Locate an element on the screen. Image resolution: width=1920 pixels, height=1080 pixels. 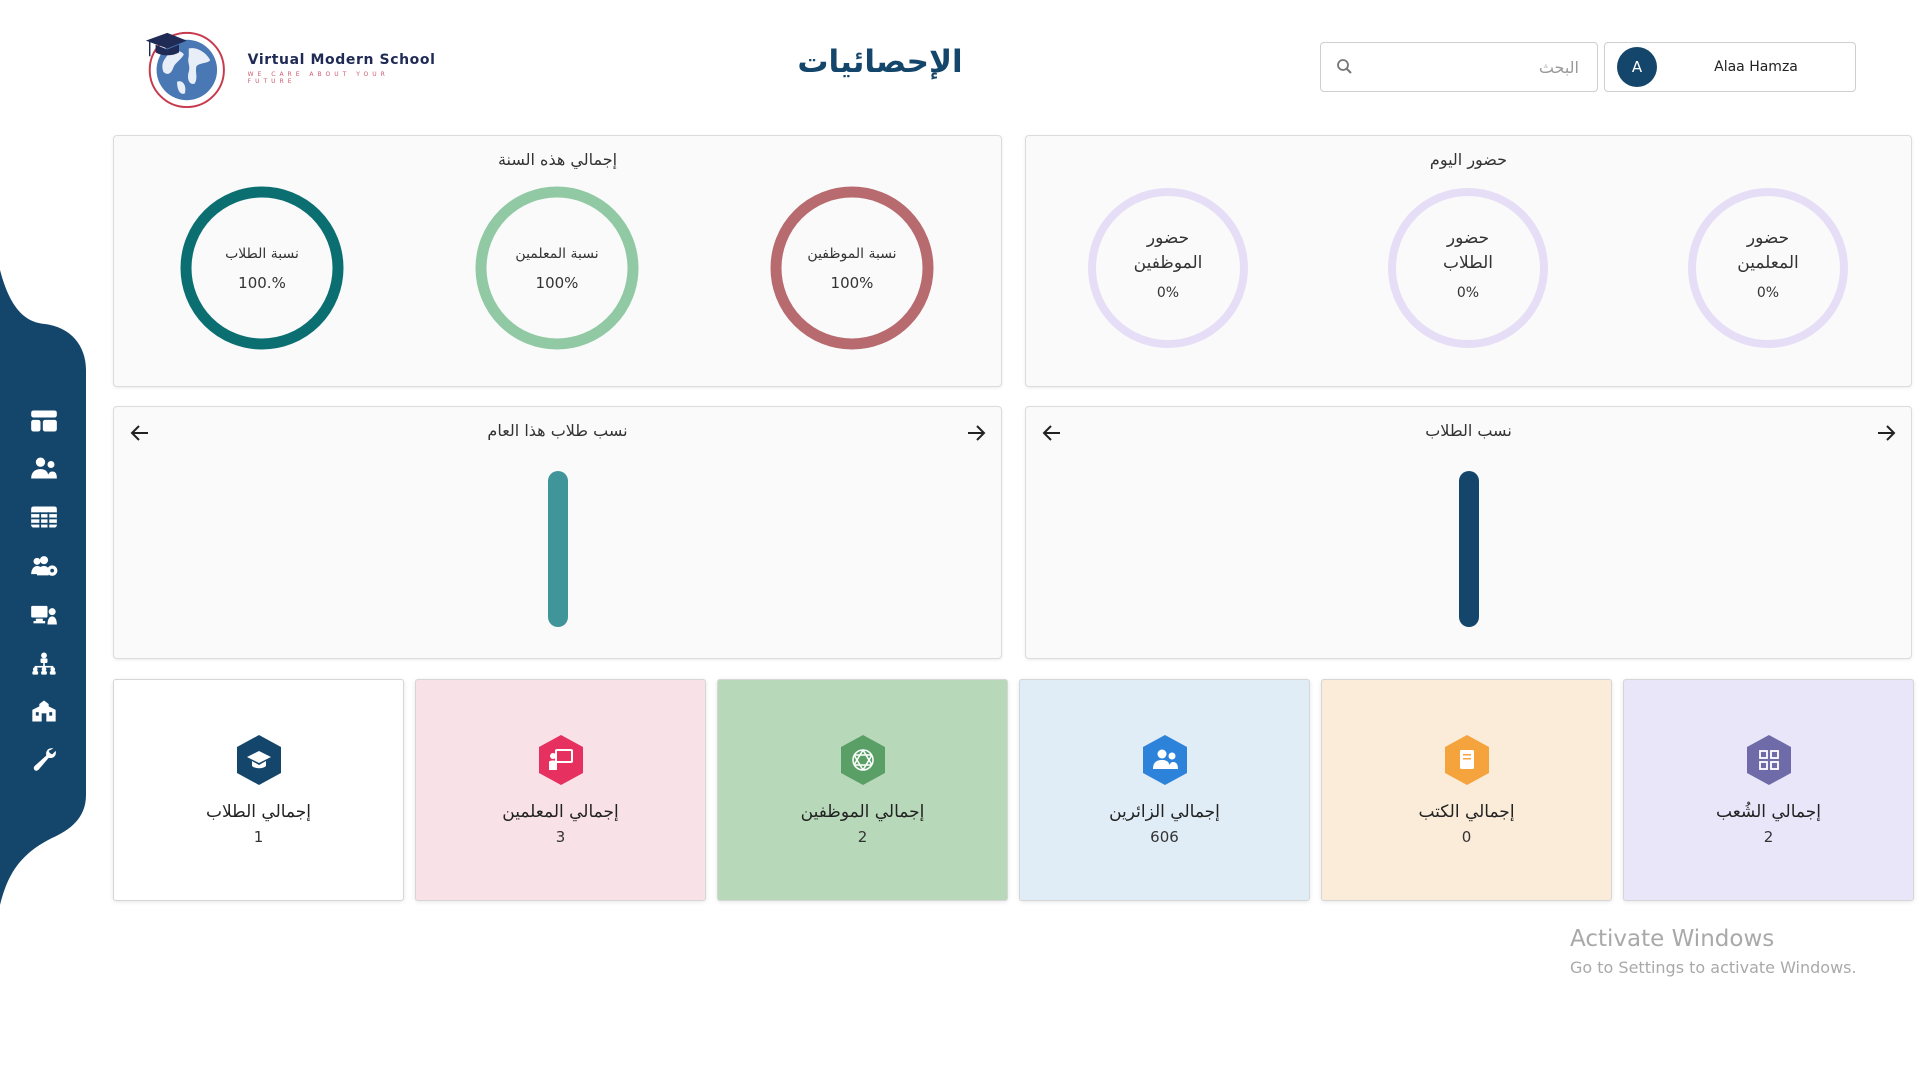
teachers-attendance-label-2: المعلمين is located at coordinates (1768, 263).